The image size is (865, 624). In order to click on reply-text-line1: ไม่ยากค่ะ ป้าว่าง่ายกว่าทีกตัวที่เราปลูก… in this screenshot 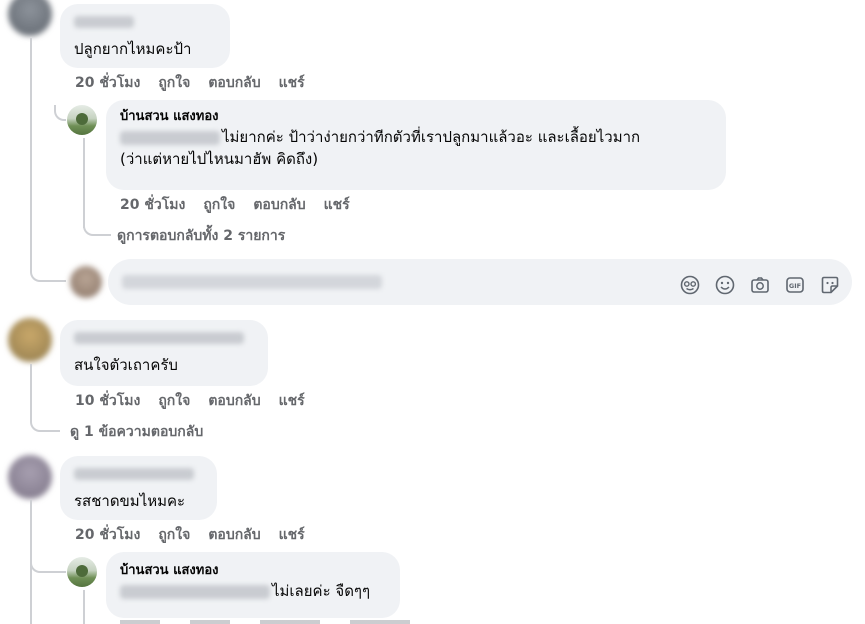, I will do `click(431, 137)`.